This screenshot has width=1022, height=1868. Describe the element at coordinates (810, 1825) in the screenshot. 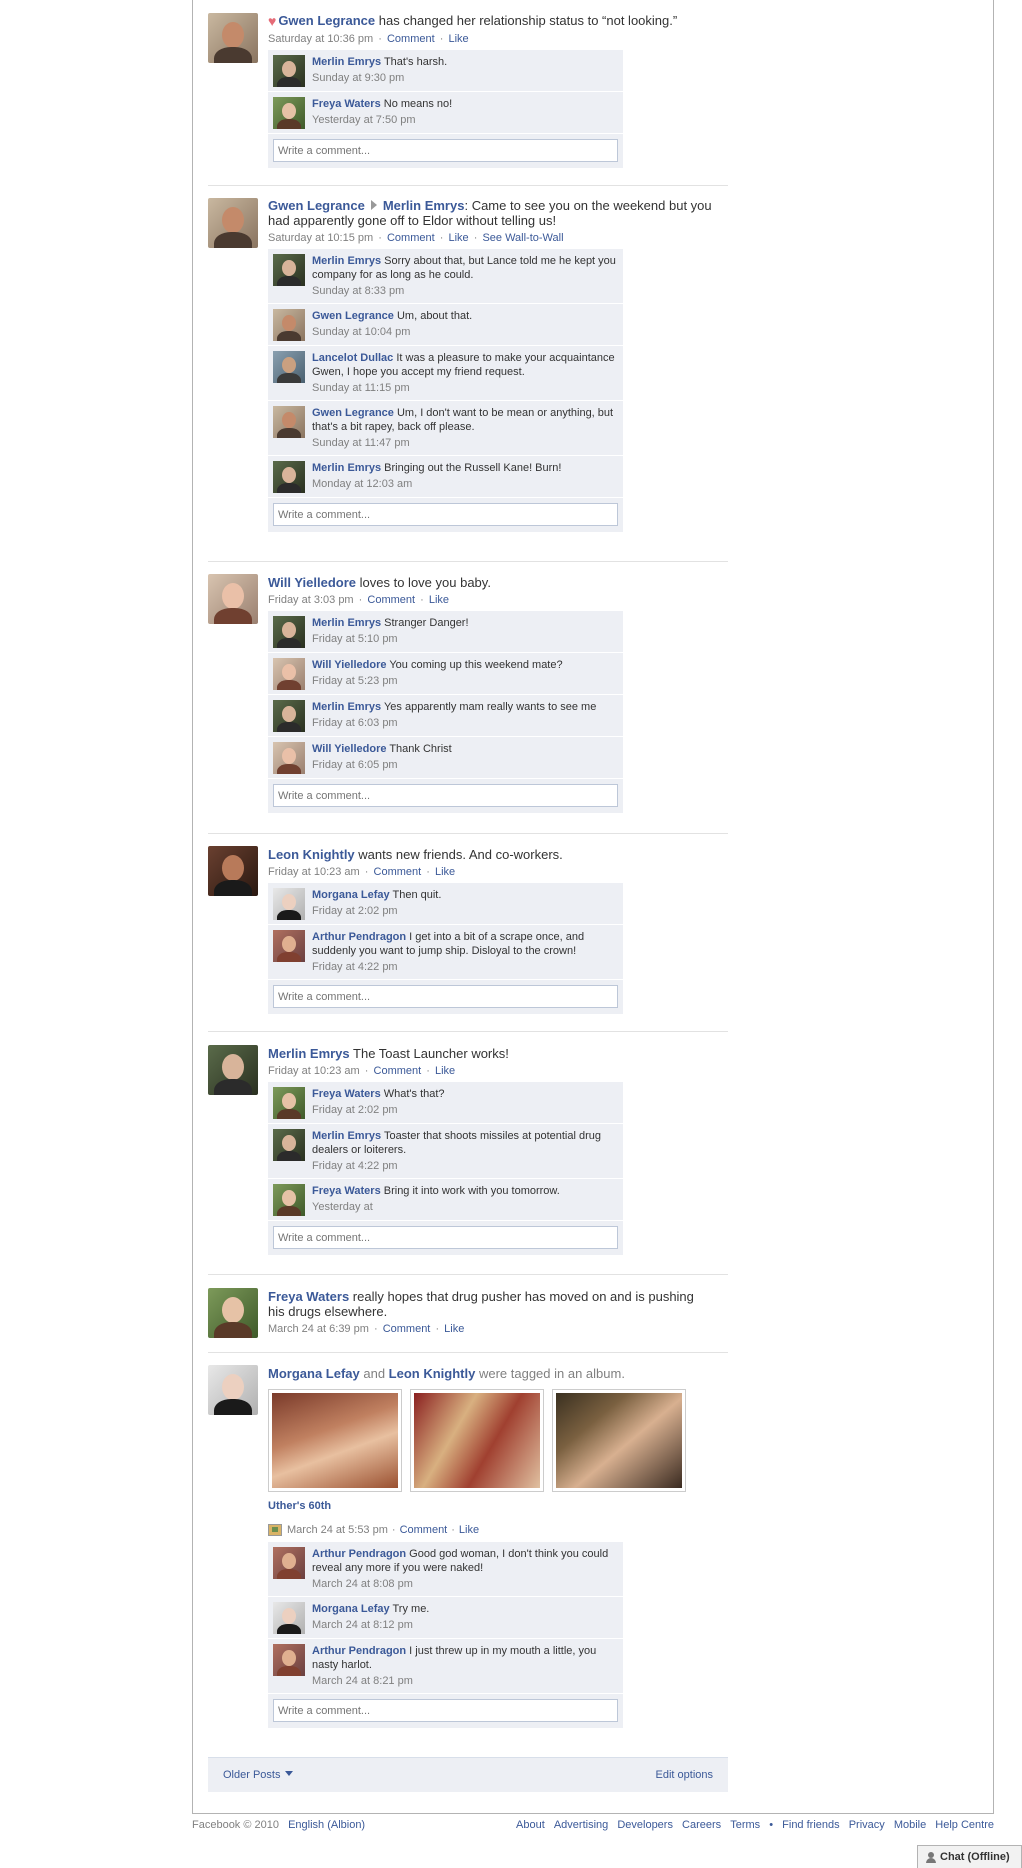

I see `footer-link-find-friends: Find friends` at that location.